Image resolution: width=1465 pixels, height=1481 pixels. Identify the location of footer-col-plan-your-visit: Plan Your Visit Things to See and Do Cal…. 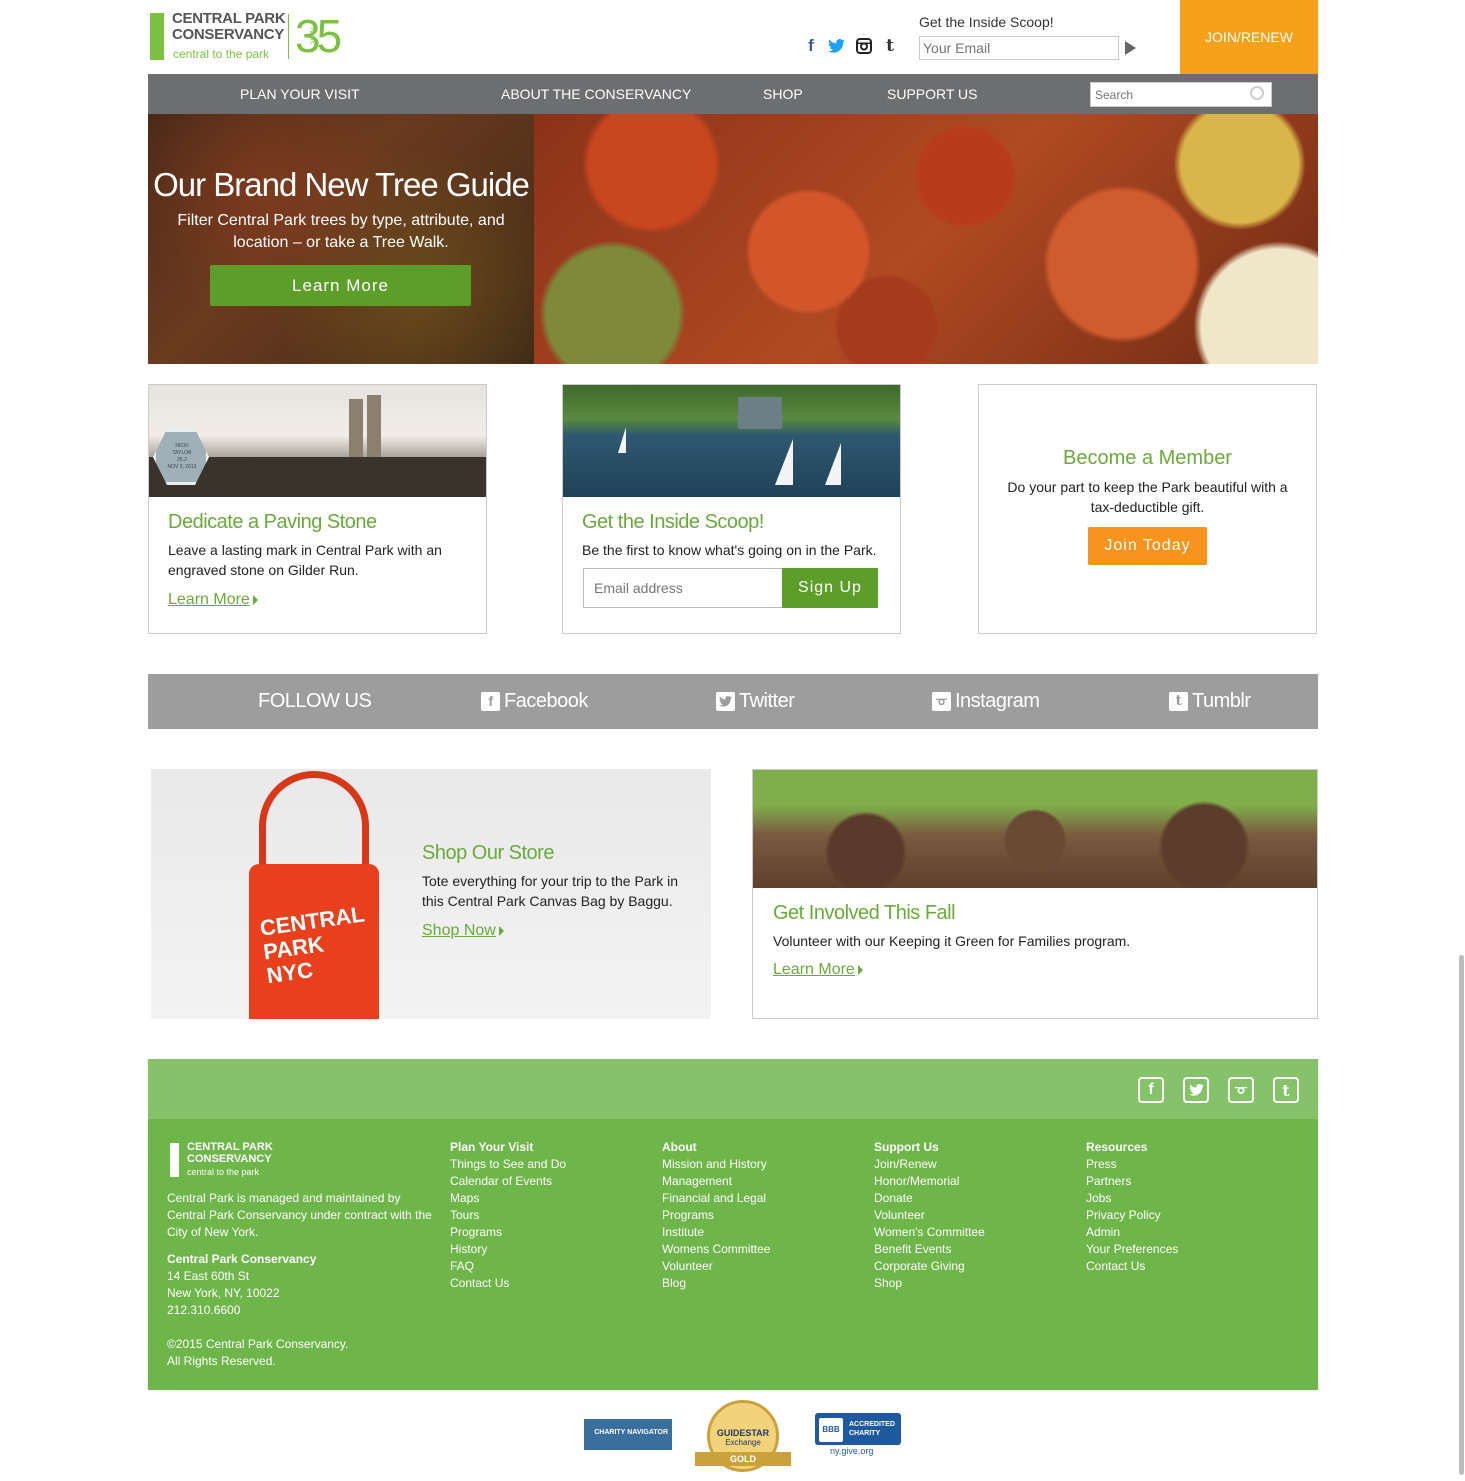
(508, 1215).